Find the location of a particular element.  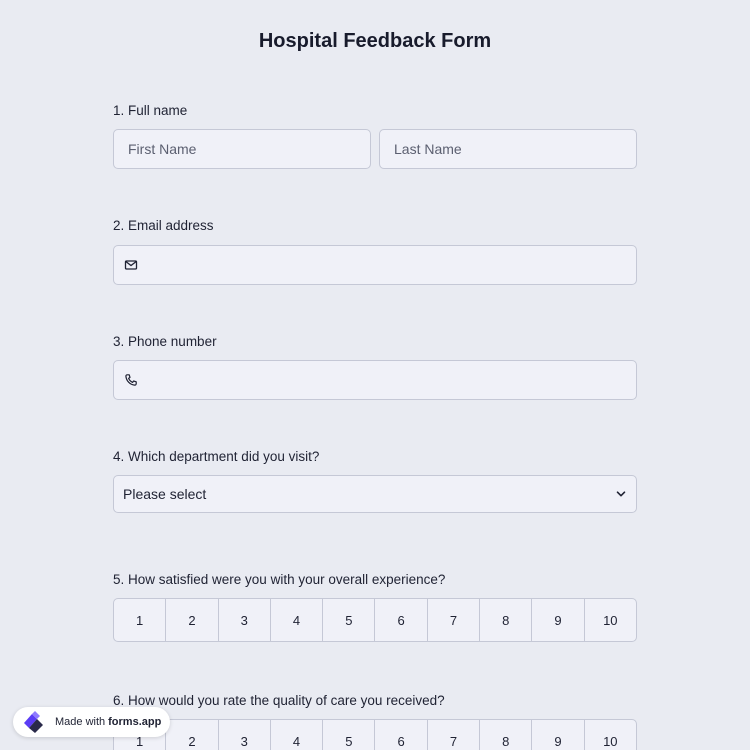

last-name-input is located at coordinates (508, 149).